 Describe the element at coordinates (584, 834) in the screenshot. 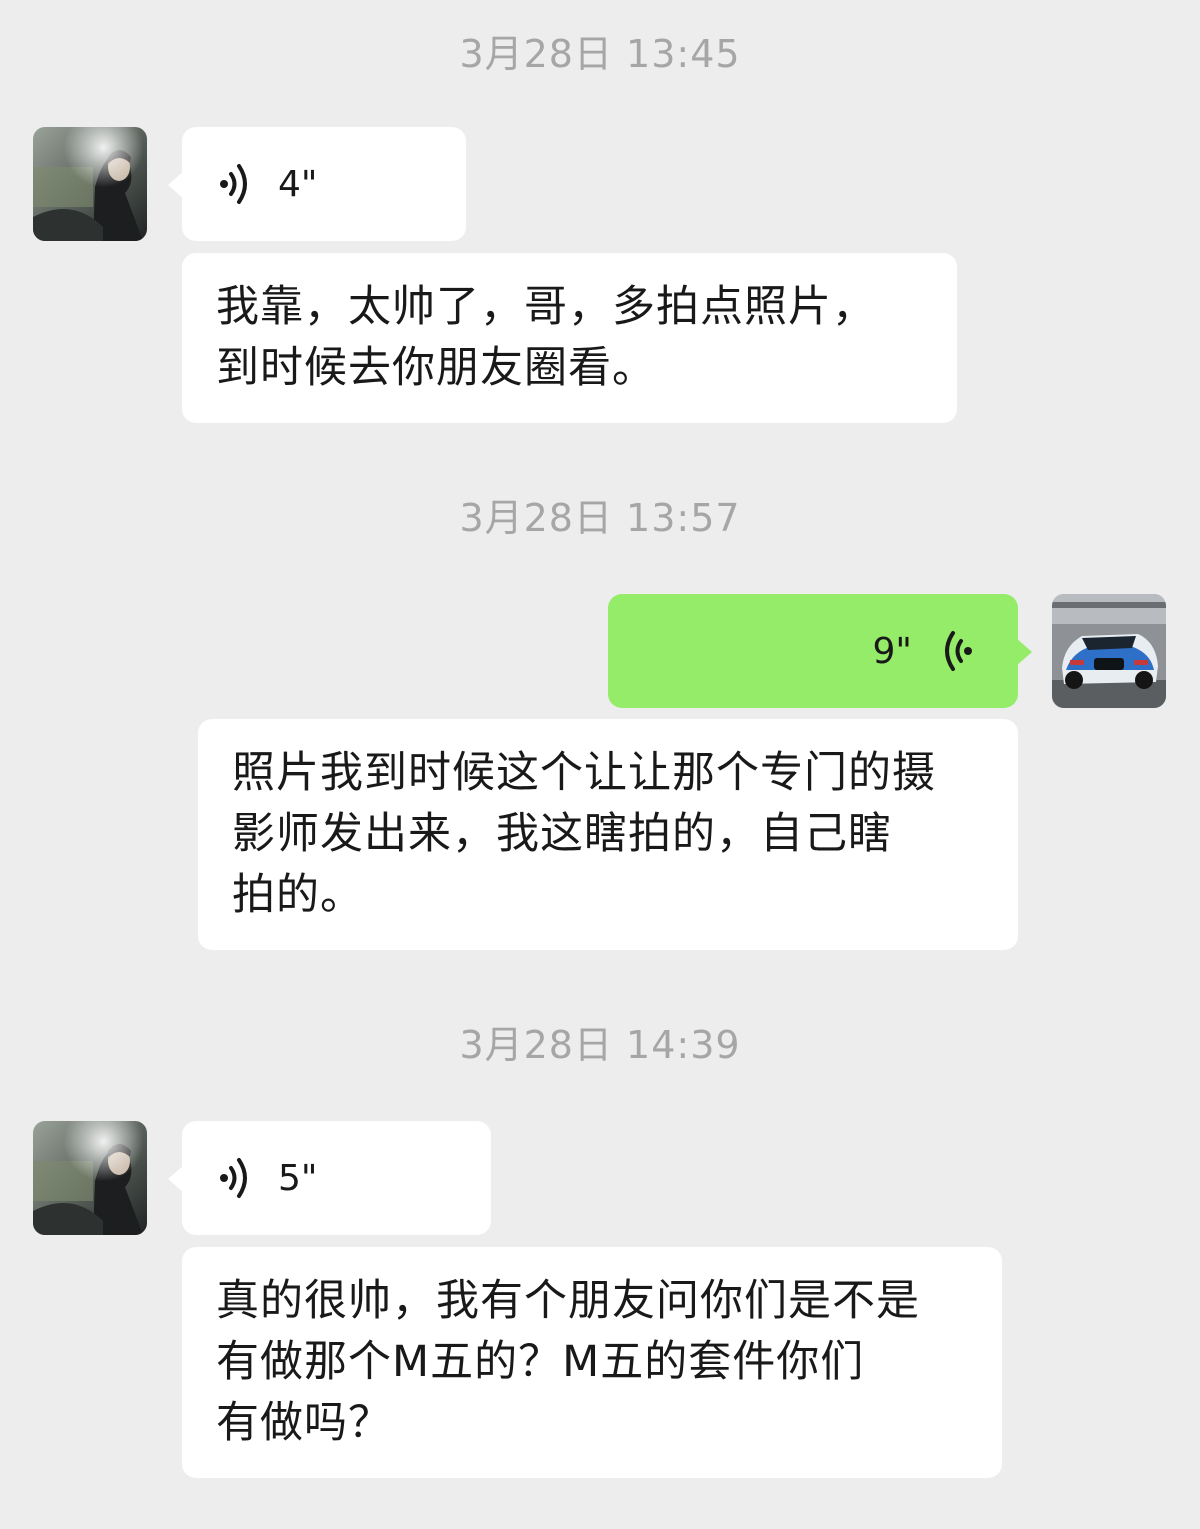

I see `message-text: 照片我到时候这个让让那个专门的摄 影师发出来，我这瞎拍的，自己瞎 拍的。` at that location.